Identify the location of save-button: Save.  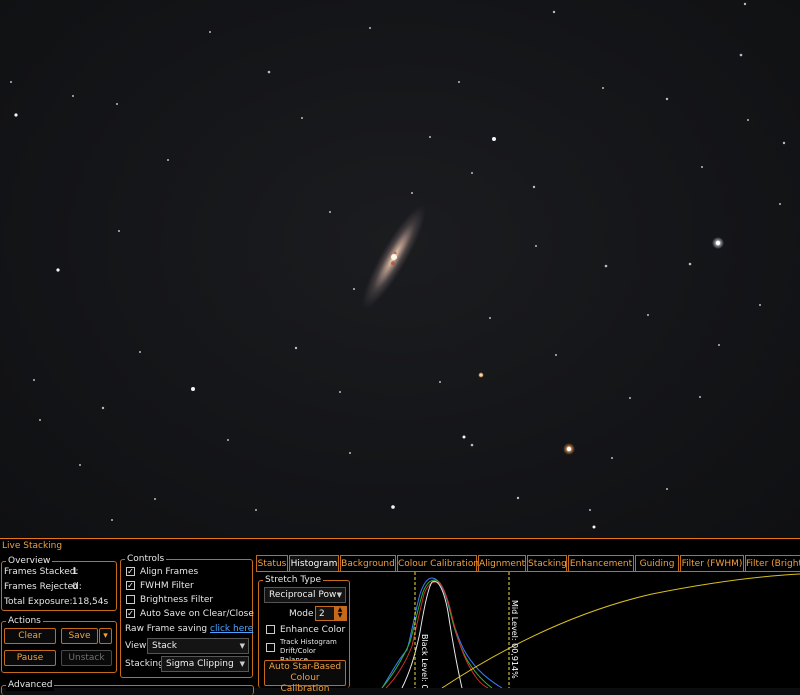
(79, 636).